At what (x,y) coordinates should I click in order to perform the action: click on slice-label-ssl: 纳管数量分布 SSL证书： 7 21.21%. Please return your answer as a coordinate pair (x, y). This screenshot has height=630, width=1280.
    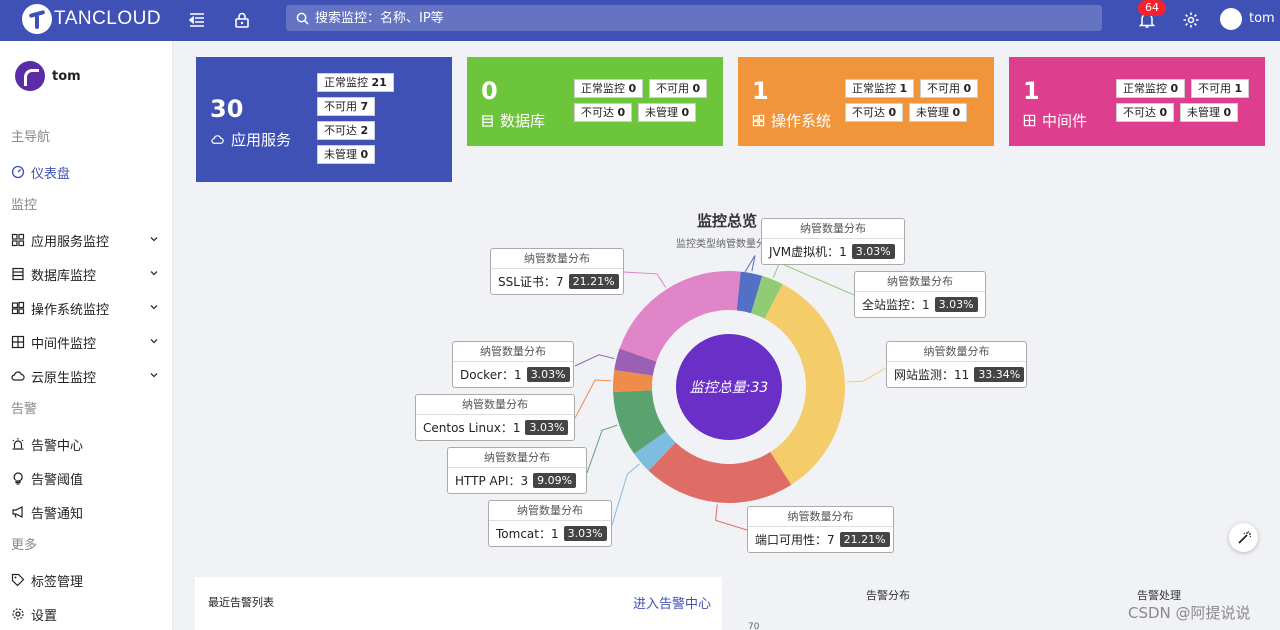
    Looking at the image, I should click on (557, 271).